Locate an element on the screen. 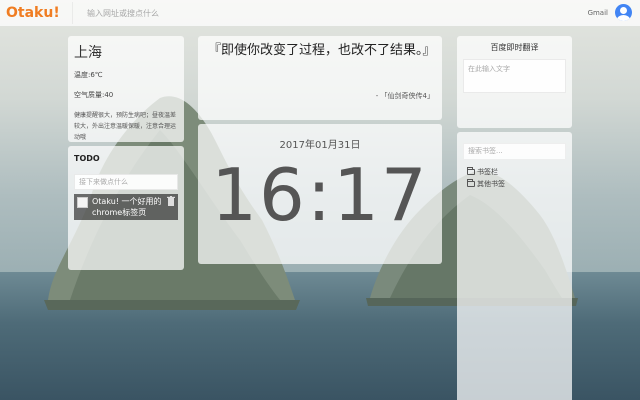  otaku-logo: Otaku! is located at coordinates (36, 13).